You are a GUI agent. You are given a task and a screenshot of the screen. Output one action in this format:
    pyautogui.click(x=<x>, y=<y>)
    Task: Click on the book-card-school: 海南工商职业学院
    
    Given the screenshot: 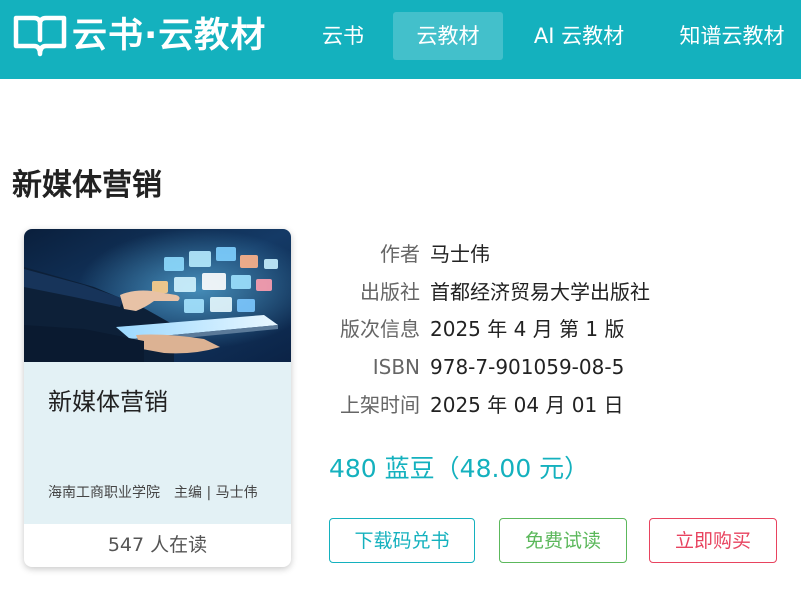 What is the action you would take?
    pyautogui.click(x=104, y=493)
    